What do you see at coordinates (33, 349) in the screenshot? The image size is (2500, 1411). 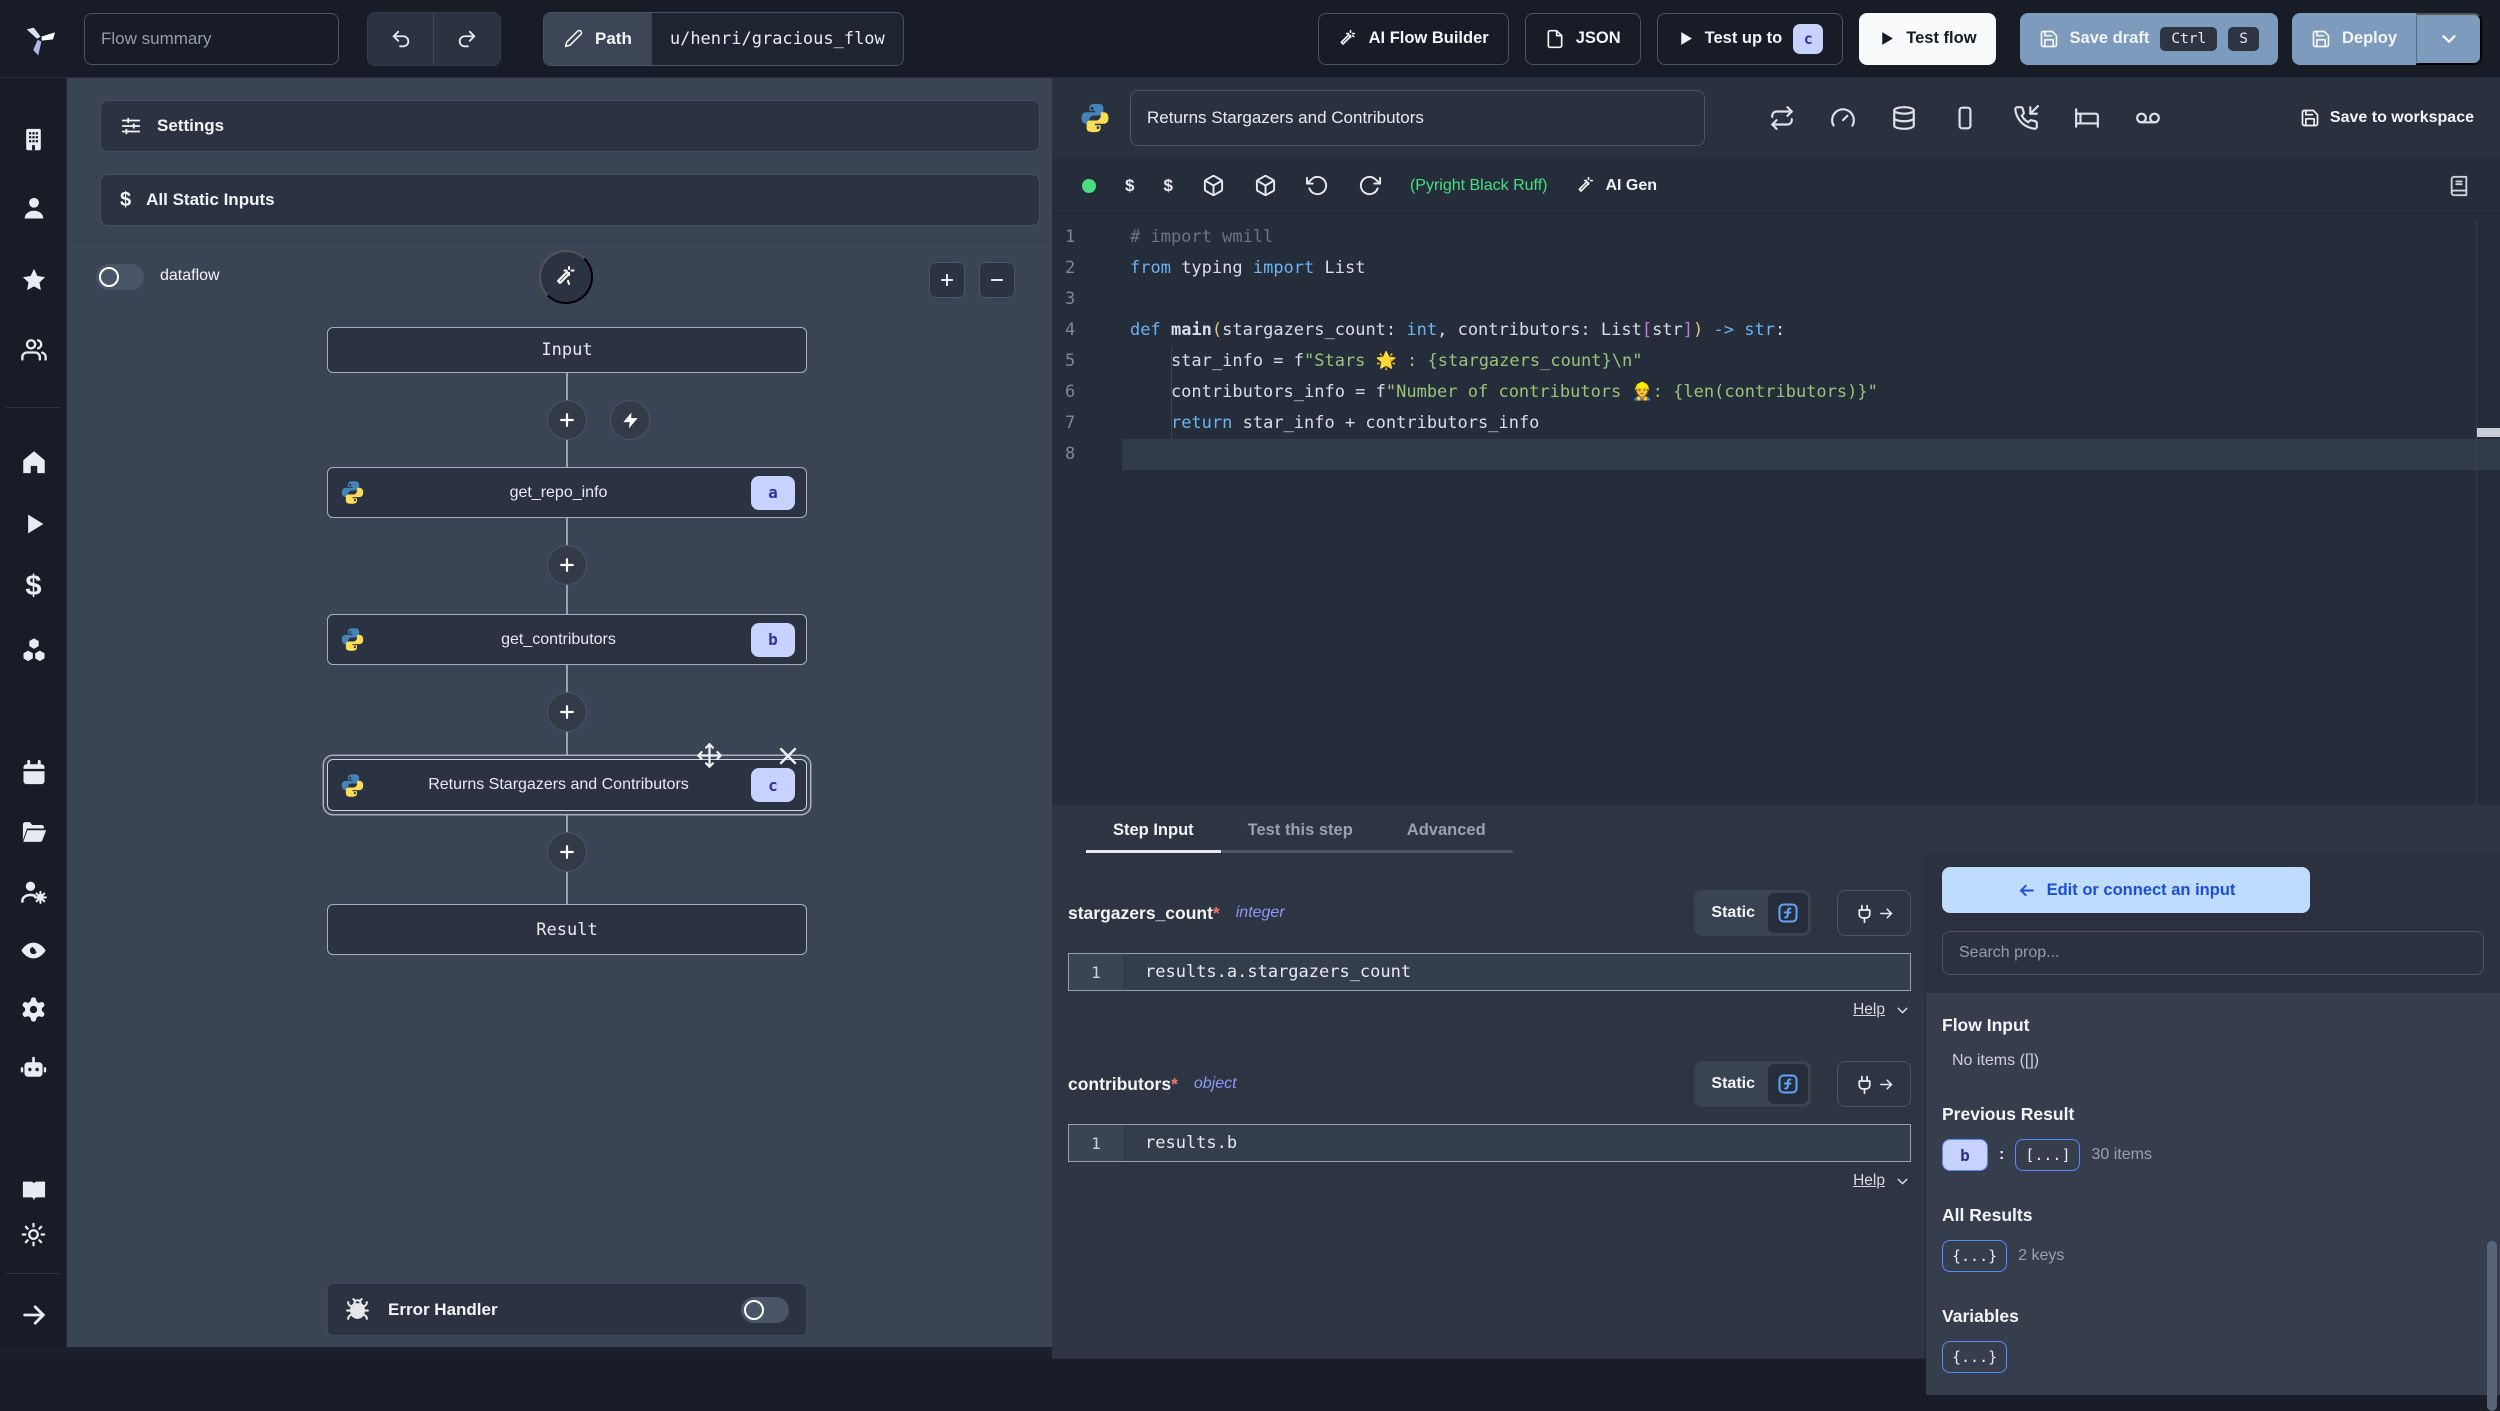 I see `groups-icon` at bounding box center [33, 349].